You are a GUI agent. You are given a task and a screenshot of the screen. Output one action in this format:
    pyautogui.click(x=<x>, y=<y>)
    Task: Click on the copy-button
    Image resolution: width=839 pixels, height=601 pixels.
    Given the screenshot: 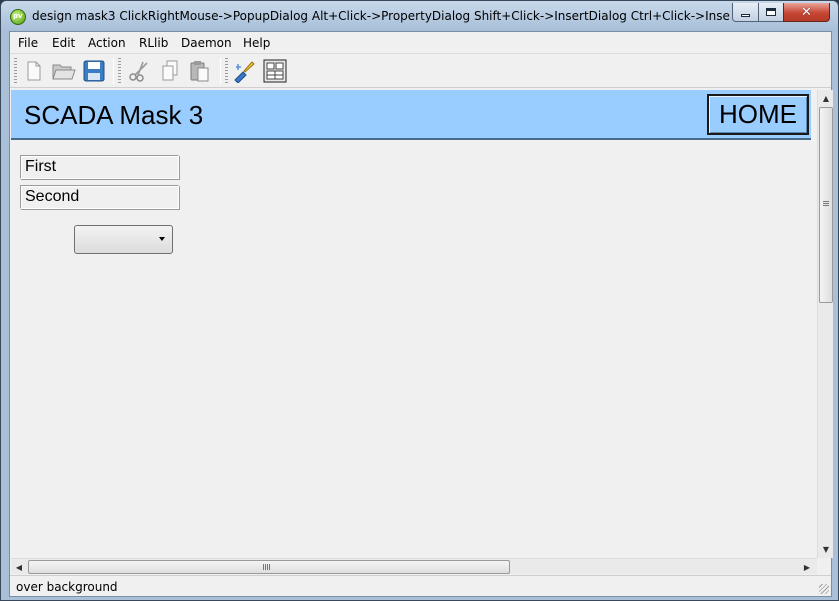 What is the action you would take?
    pyautogui.click(x=170, y=71)
    